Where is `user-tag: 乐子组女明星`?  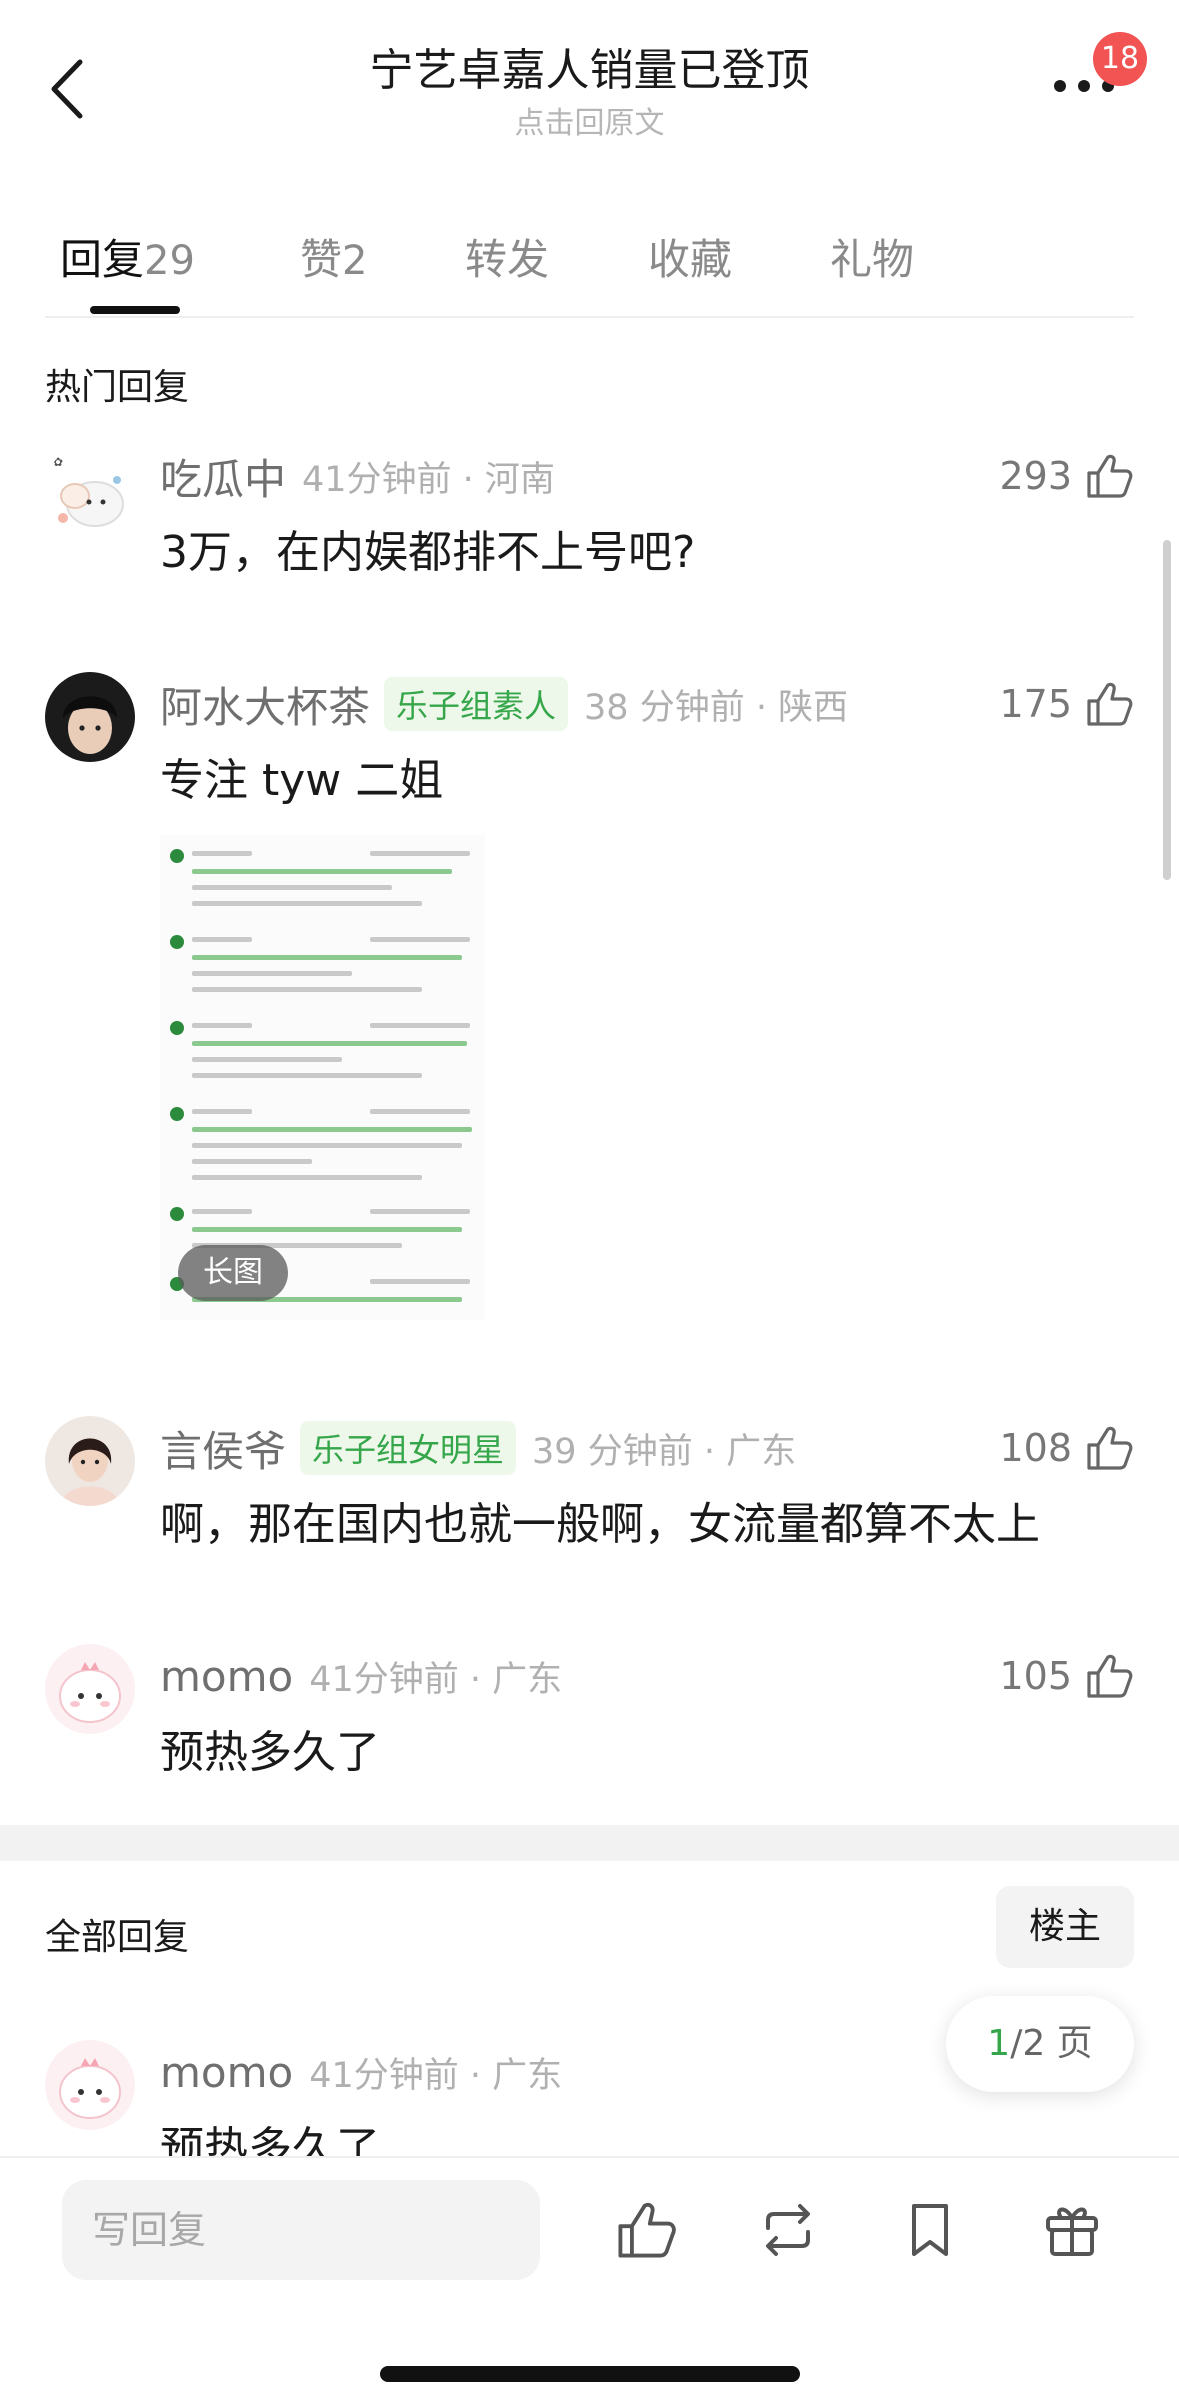
user-tag: 乐子组女明星 is located at coordinates (408, 1448).